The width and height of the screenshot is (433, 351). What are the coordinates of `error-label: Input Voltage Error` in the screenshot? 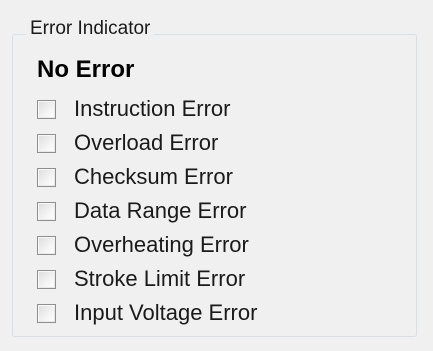 It's located at (166, 312).